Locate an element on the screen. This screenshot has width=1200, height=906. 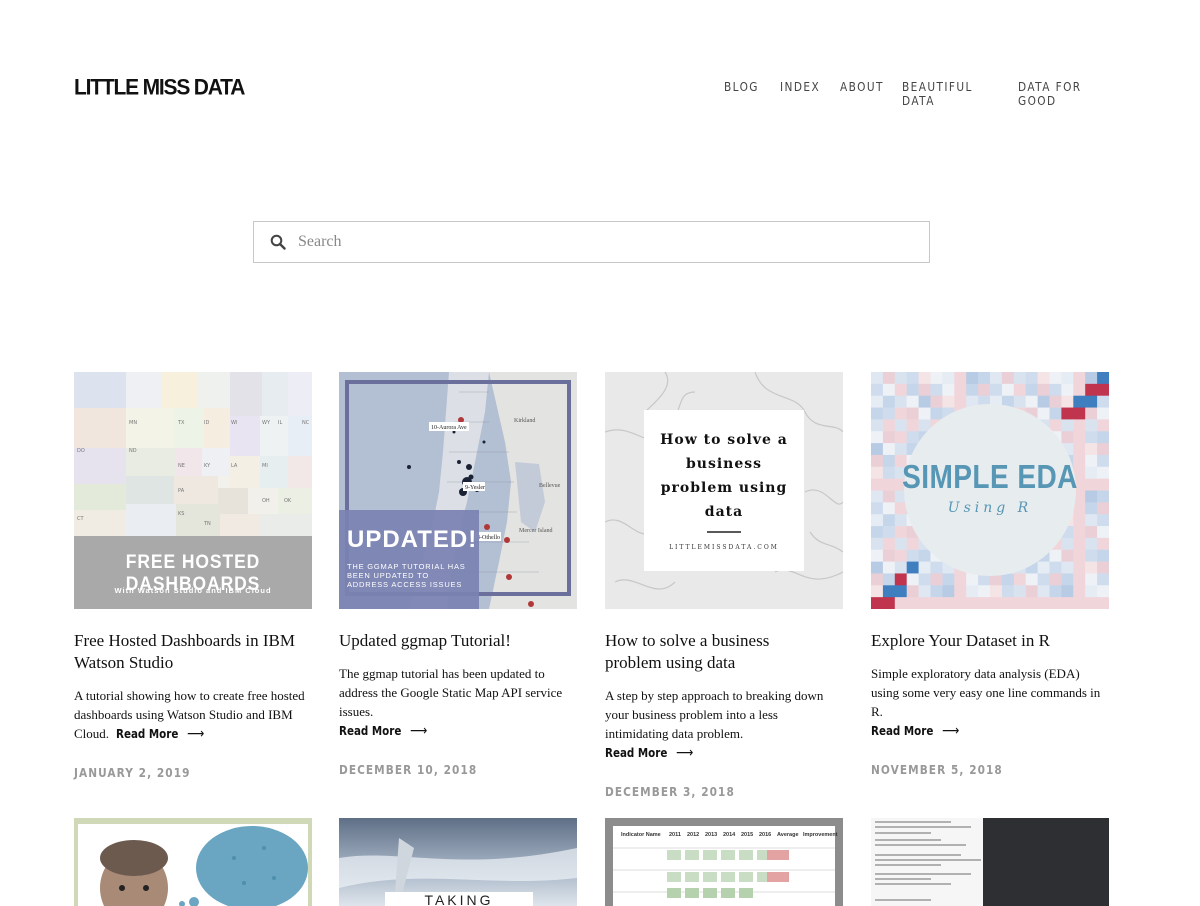
table-header: 2012 is located at coordinates (693, 835).